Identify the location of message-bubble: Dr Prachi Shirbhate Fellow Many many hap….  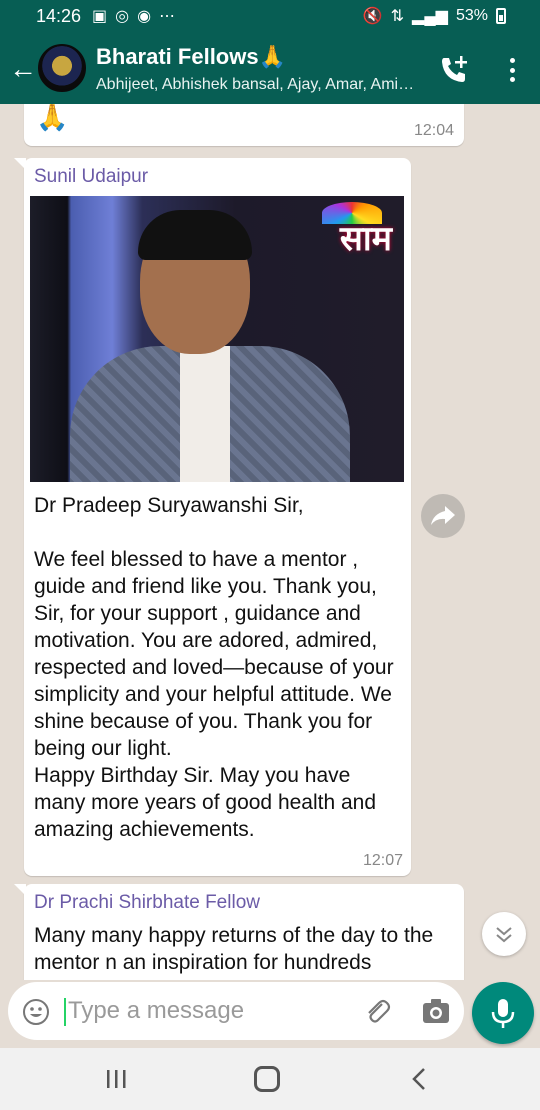
(239, 932).